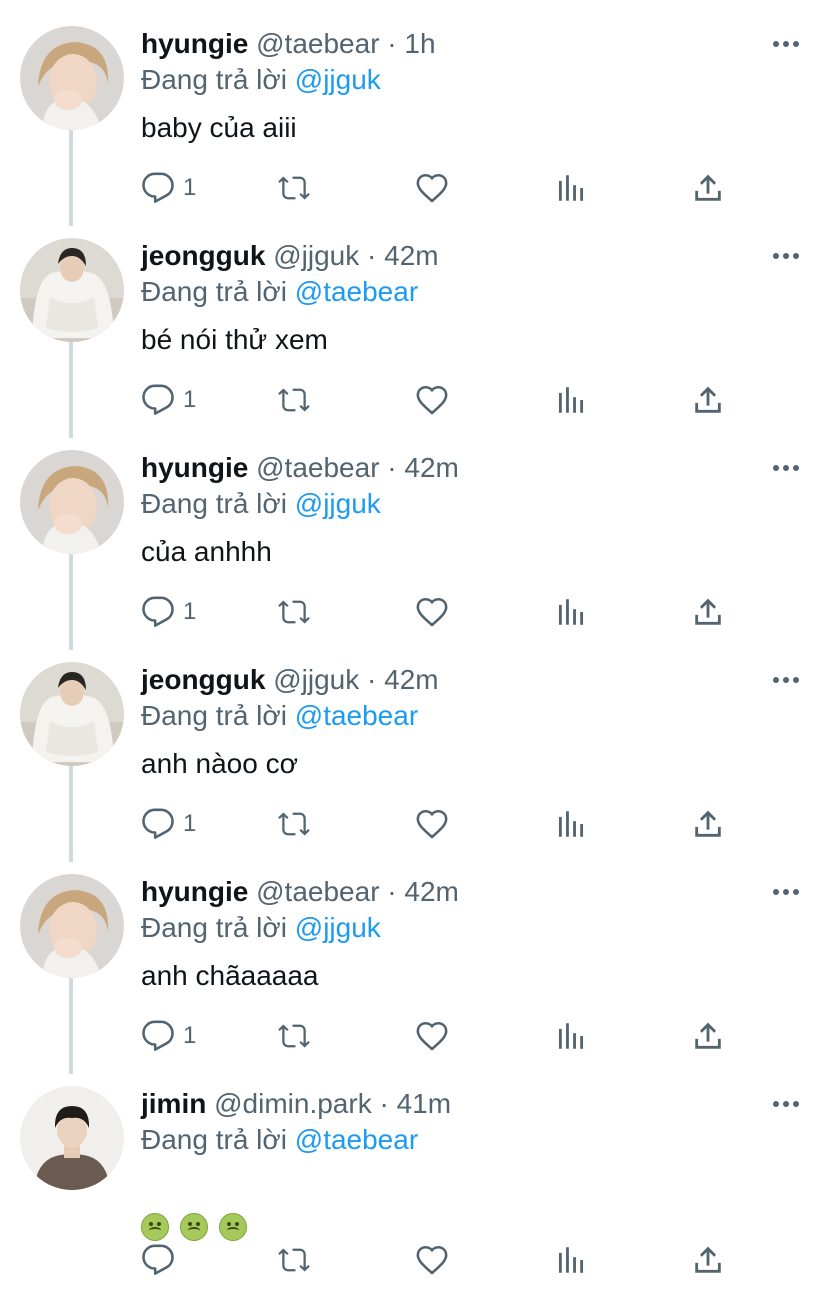 The width and height of the screenshot is (828, 1300). What do you see at coordinates (162, 1260) in the screenshot?
I see `reply-button` at bounding box center [162, 1260].